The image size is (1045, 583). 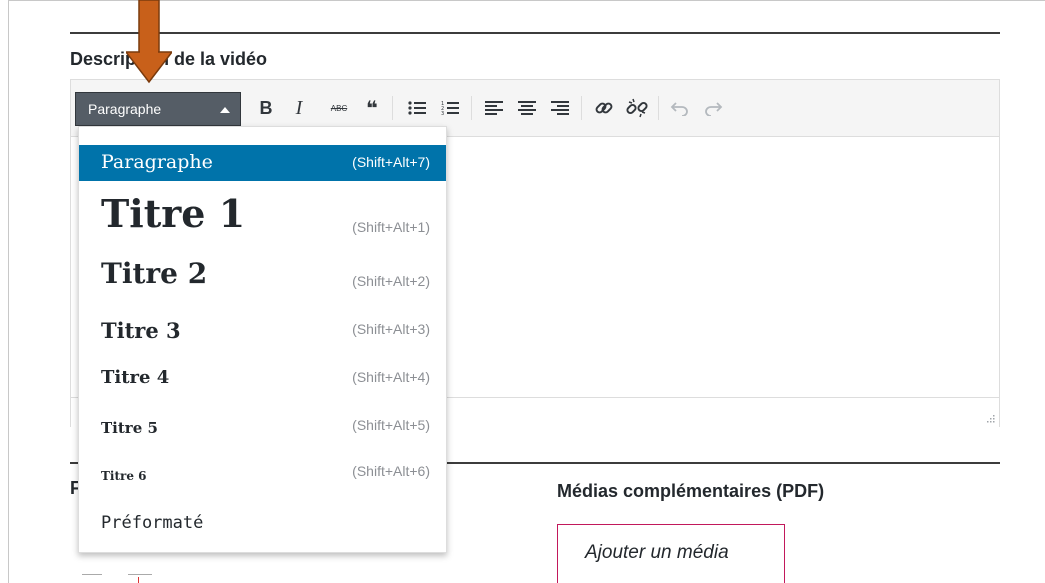 I want to click on align-center-button, so click(x=527, y=108).